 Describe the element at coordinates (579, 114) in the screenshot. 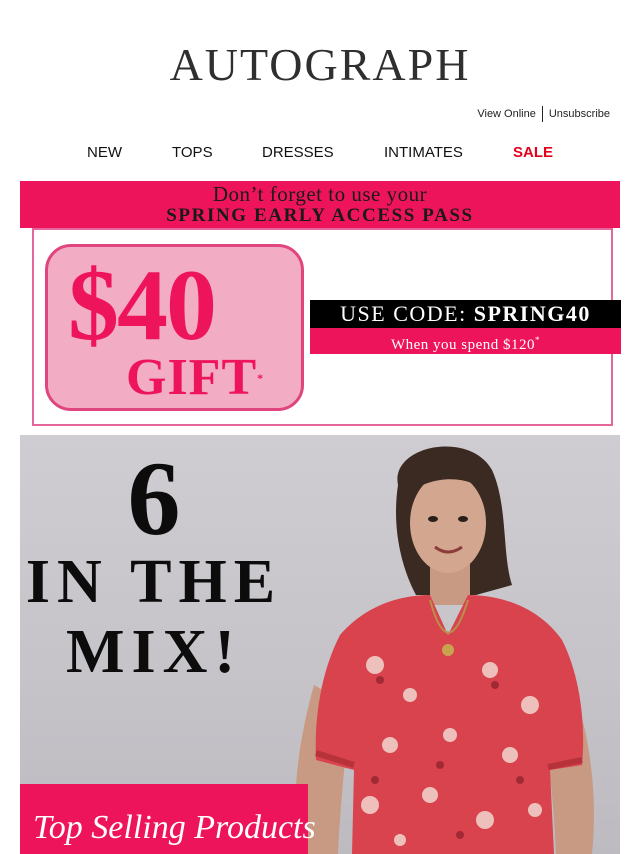

I see `unsubscribe-link: Unsubscribe` at that location.